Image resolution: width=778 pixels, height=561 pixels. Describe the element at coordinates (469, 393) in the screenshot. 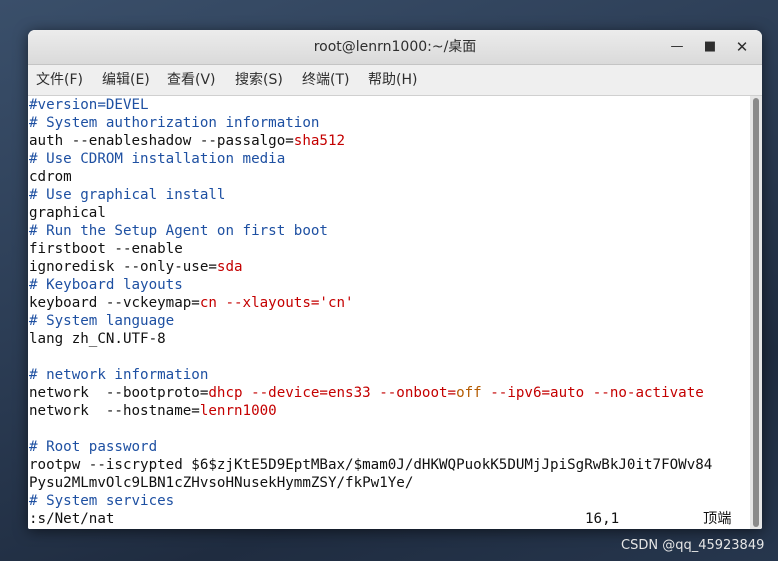

I see `terminal-value: off` at that location.